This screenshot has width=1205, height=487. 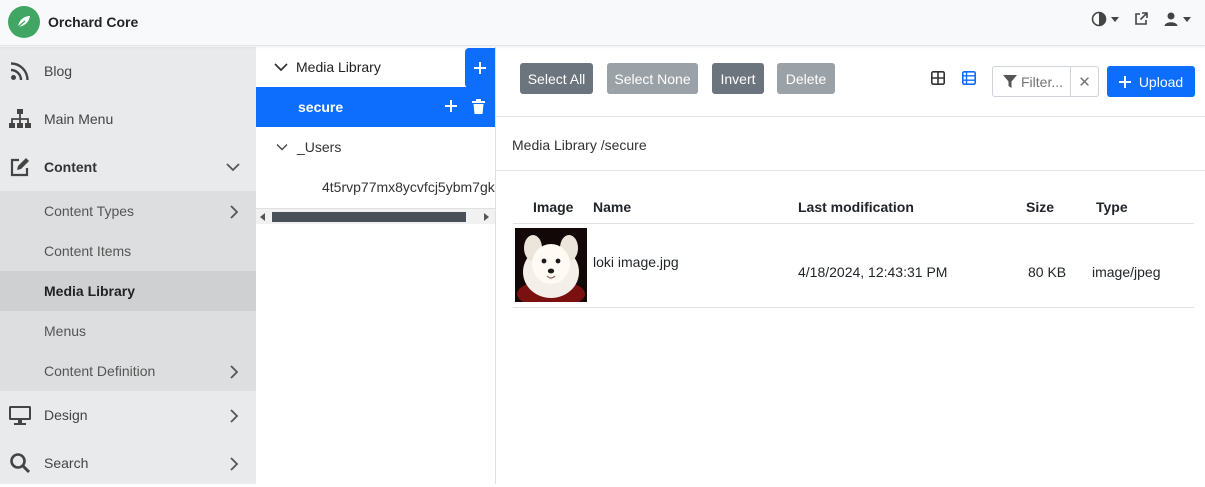 I want to click on tree-folder-label: Media Library, so click(x=338, y=67).